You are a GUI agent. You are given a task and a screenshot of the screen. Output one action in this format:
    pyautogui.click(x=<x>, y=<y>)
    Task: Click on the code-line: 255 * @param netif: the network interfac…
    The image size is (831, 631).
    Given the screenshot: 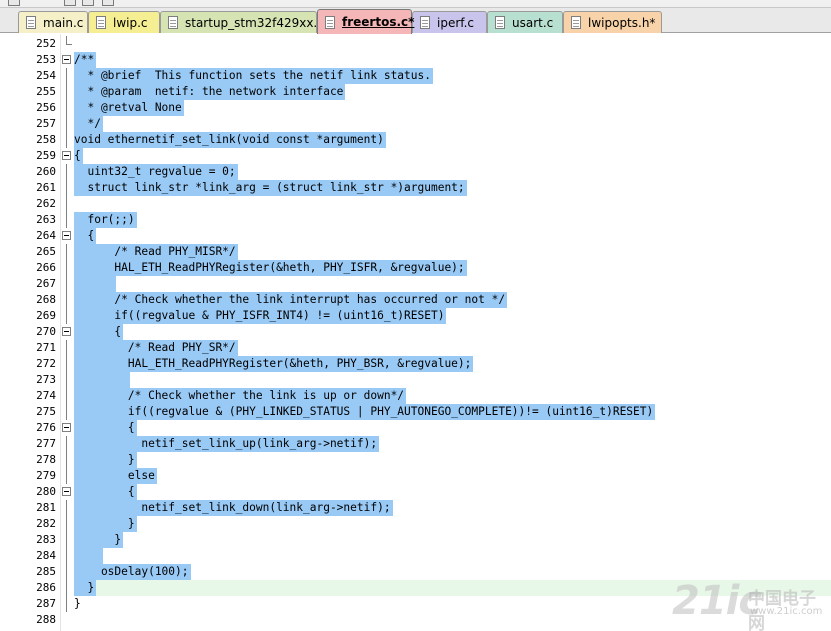 What is the action you would take?
    pyautogui.click(x=415, y=92)
    